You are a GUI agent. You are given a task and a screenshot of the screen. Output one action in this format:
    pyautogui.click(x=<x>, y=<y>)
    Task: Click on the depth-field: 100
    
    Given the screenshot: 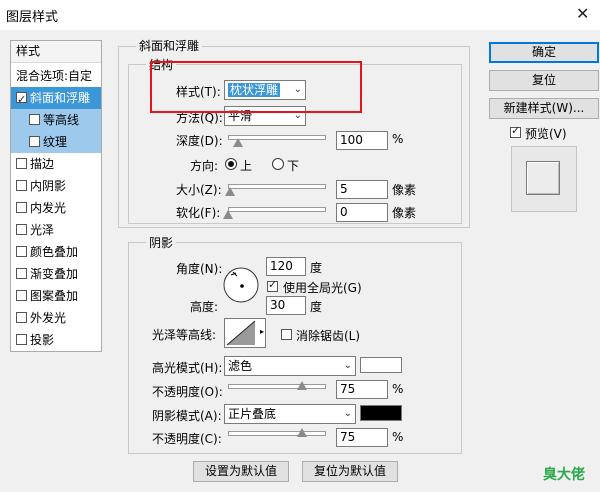 What is the action you would take?
    pyautogui.click(x=362, y=140)
    